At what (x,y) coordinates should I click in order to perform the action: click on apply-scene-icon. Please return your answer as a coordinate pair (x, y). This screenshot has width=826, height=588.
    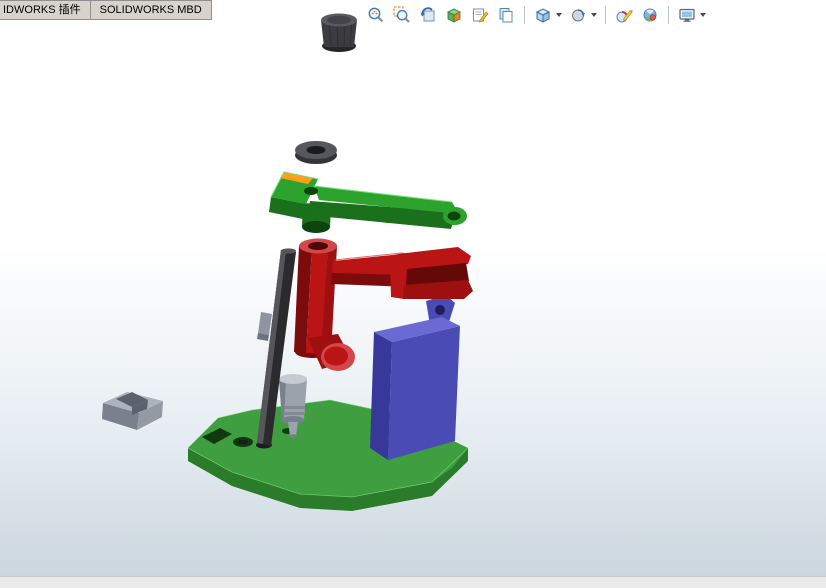
    Looking at the image, I should click on (650, 15).